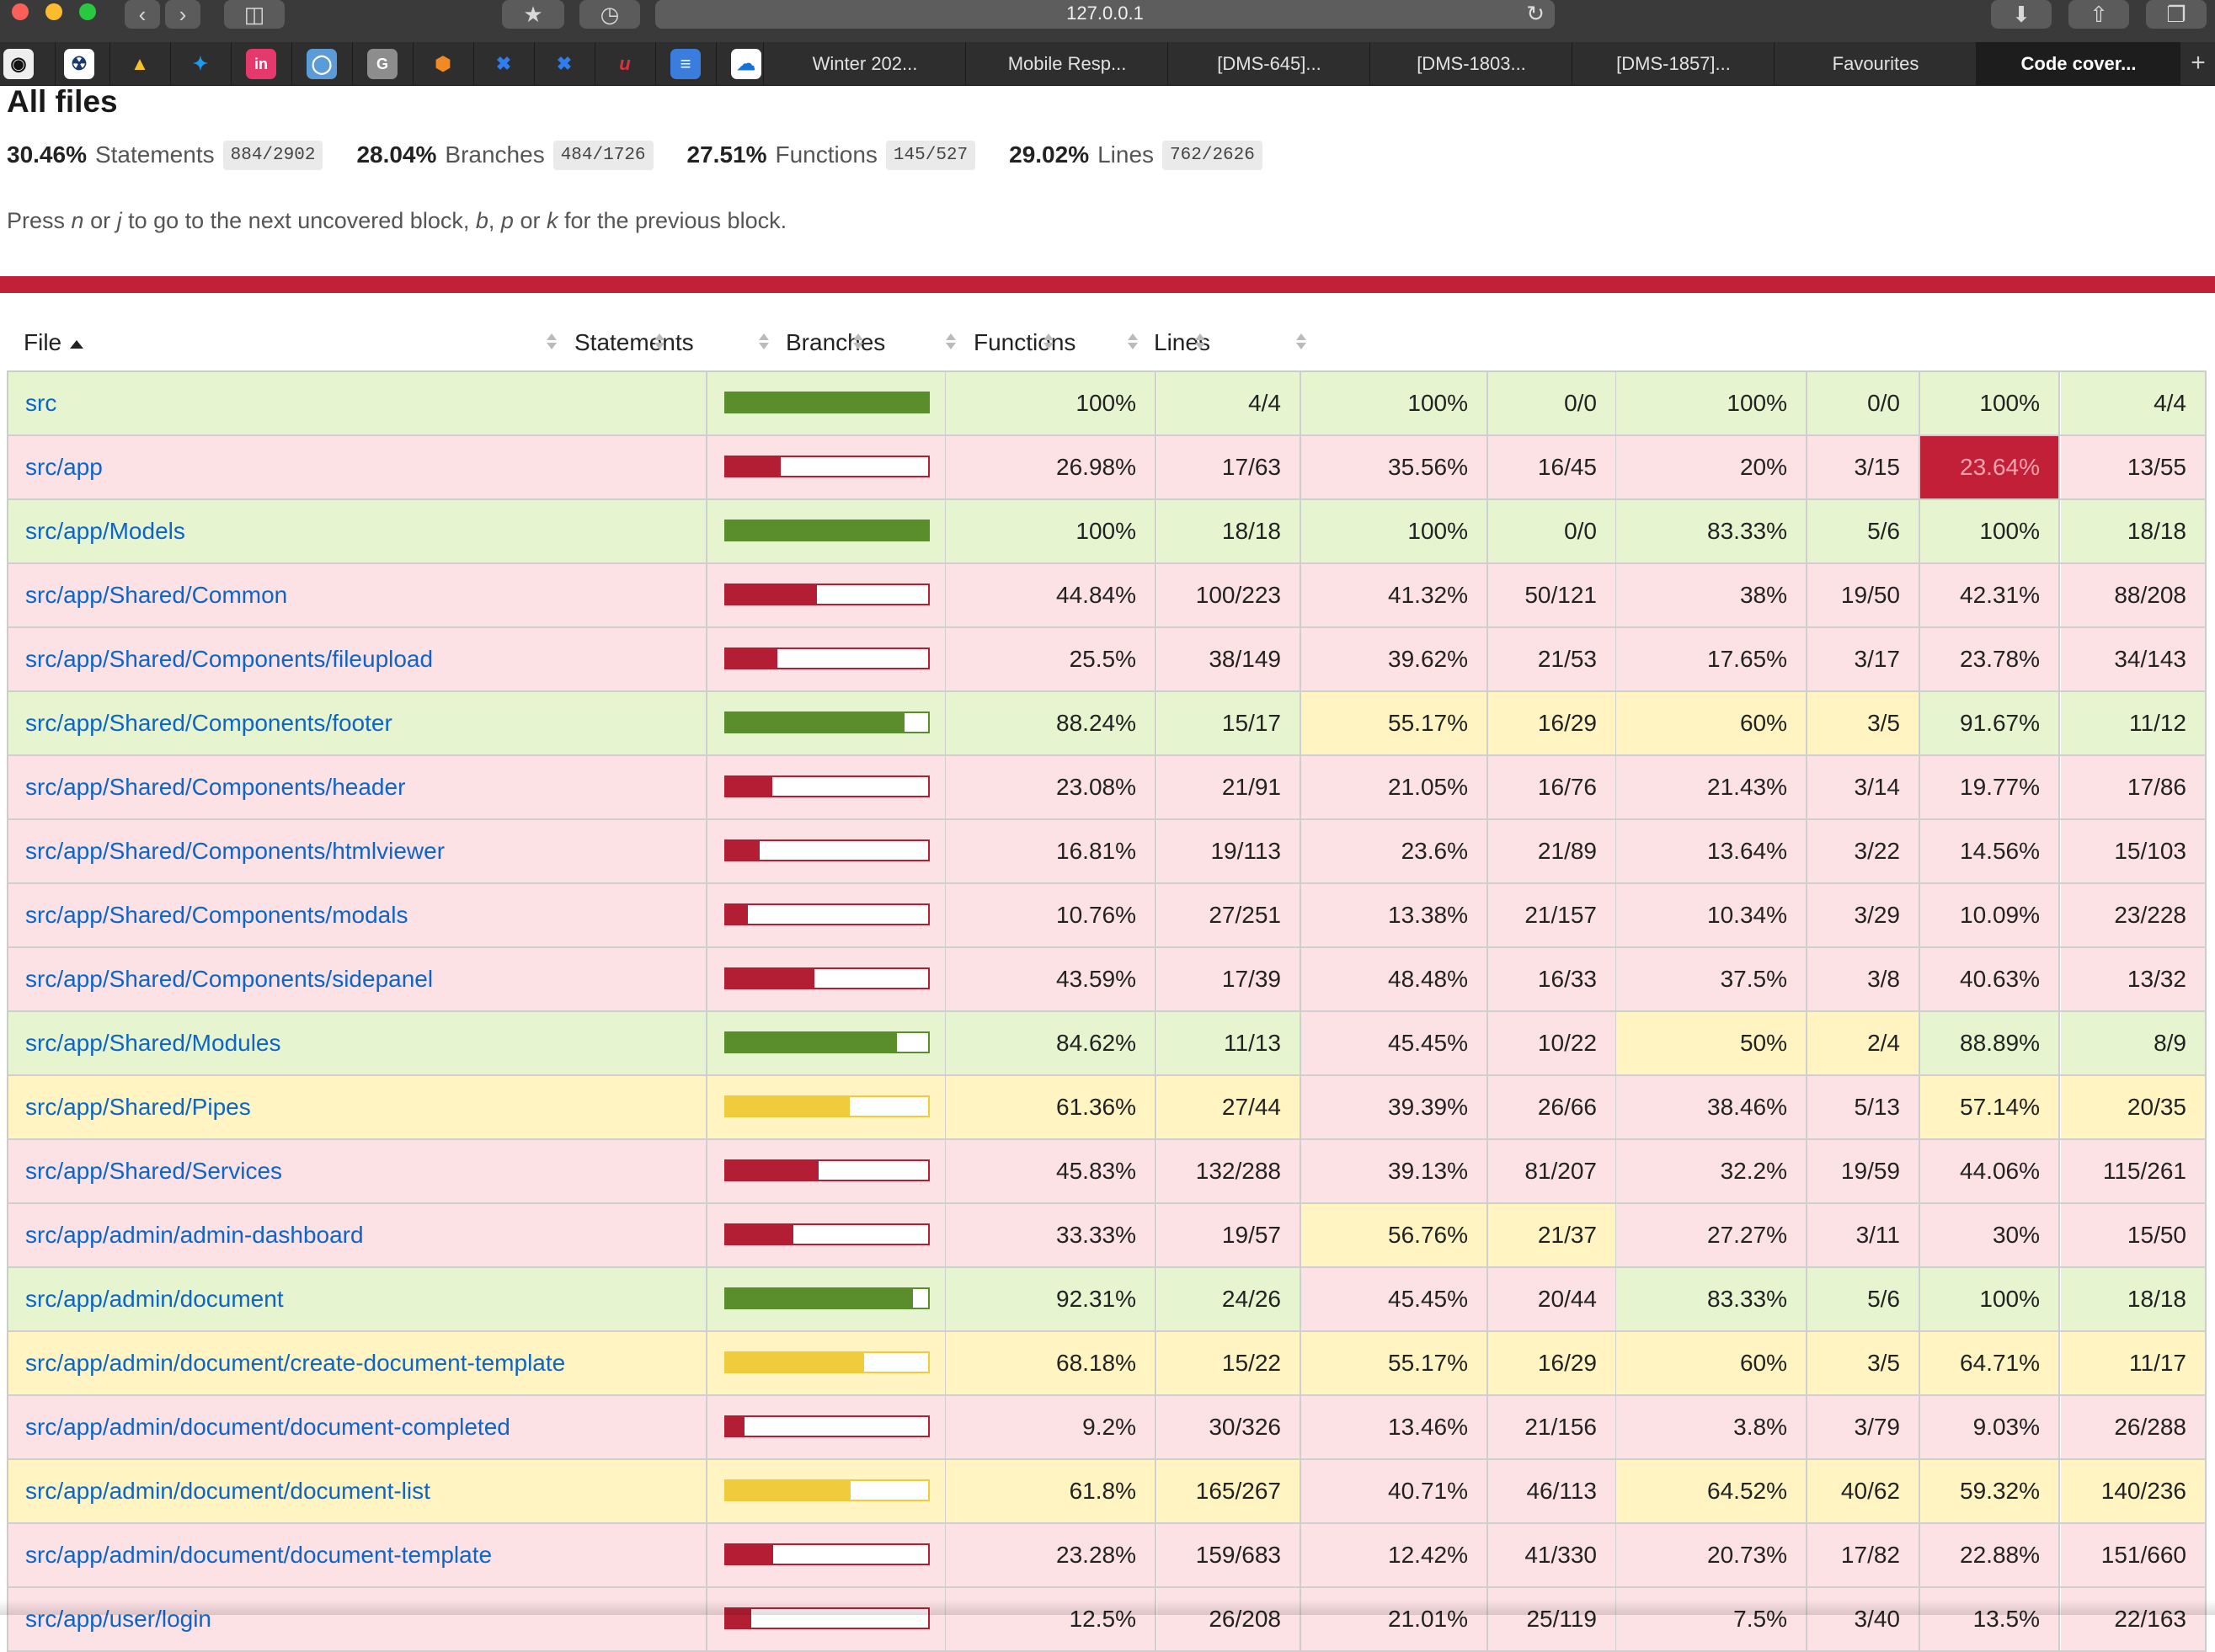  Describe the element at coordinates (1553, 1107) in the screenshot. I see `fraction-cell: 26/66` at that location.